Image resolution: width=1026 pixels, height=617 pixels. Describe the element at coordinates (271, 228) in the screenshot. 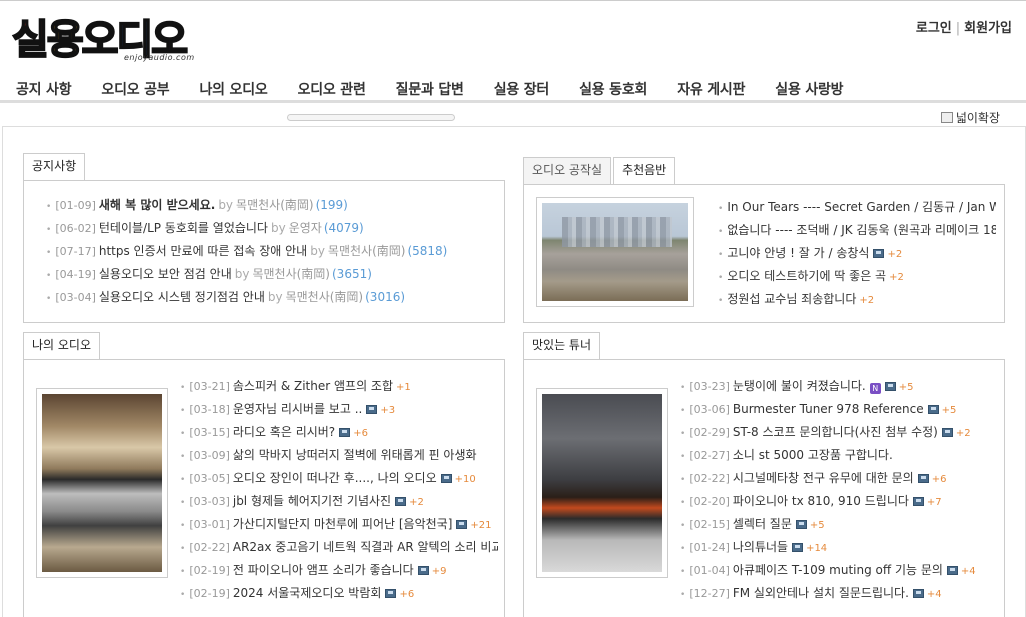

I see `list-item: • [06-02] 턴테이블/LP 동호회를 열었습니다 by 운영자 (4079)` at that location.